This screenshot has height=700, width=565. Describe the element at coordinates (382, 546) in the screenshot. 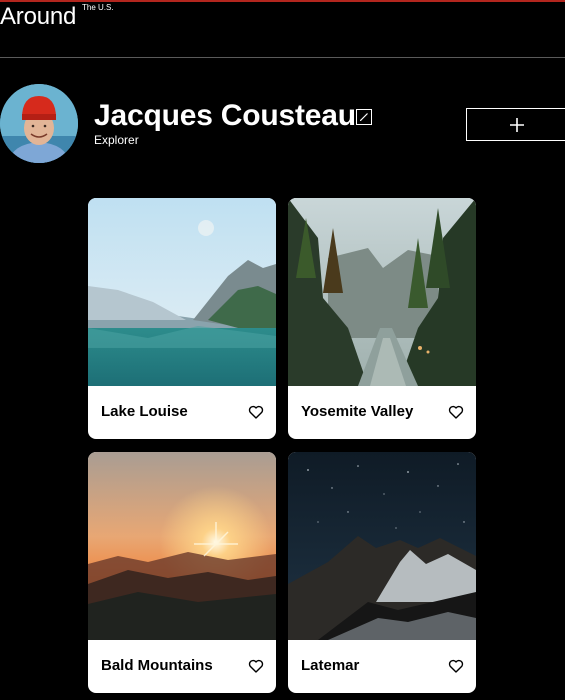

I see `place-photo-latemar` at that location.